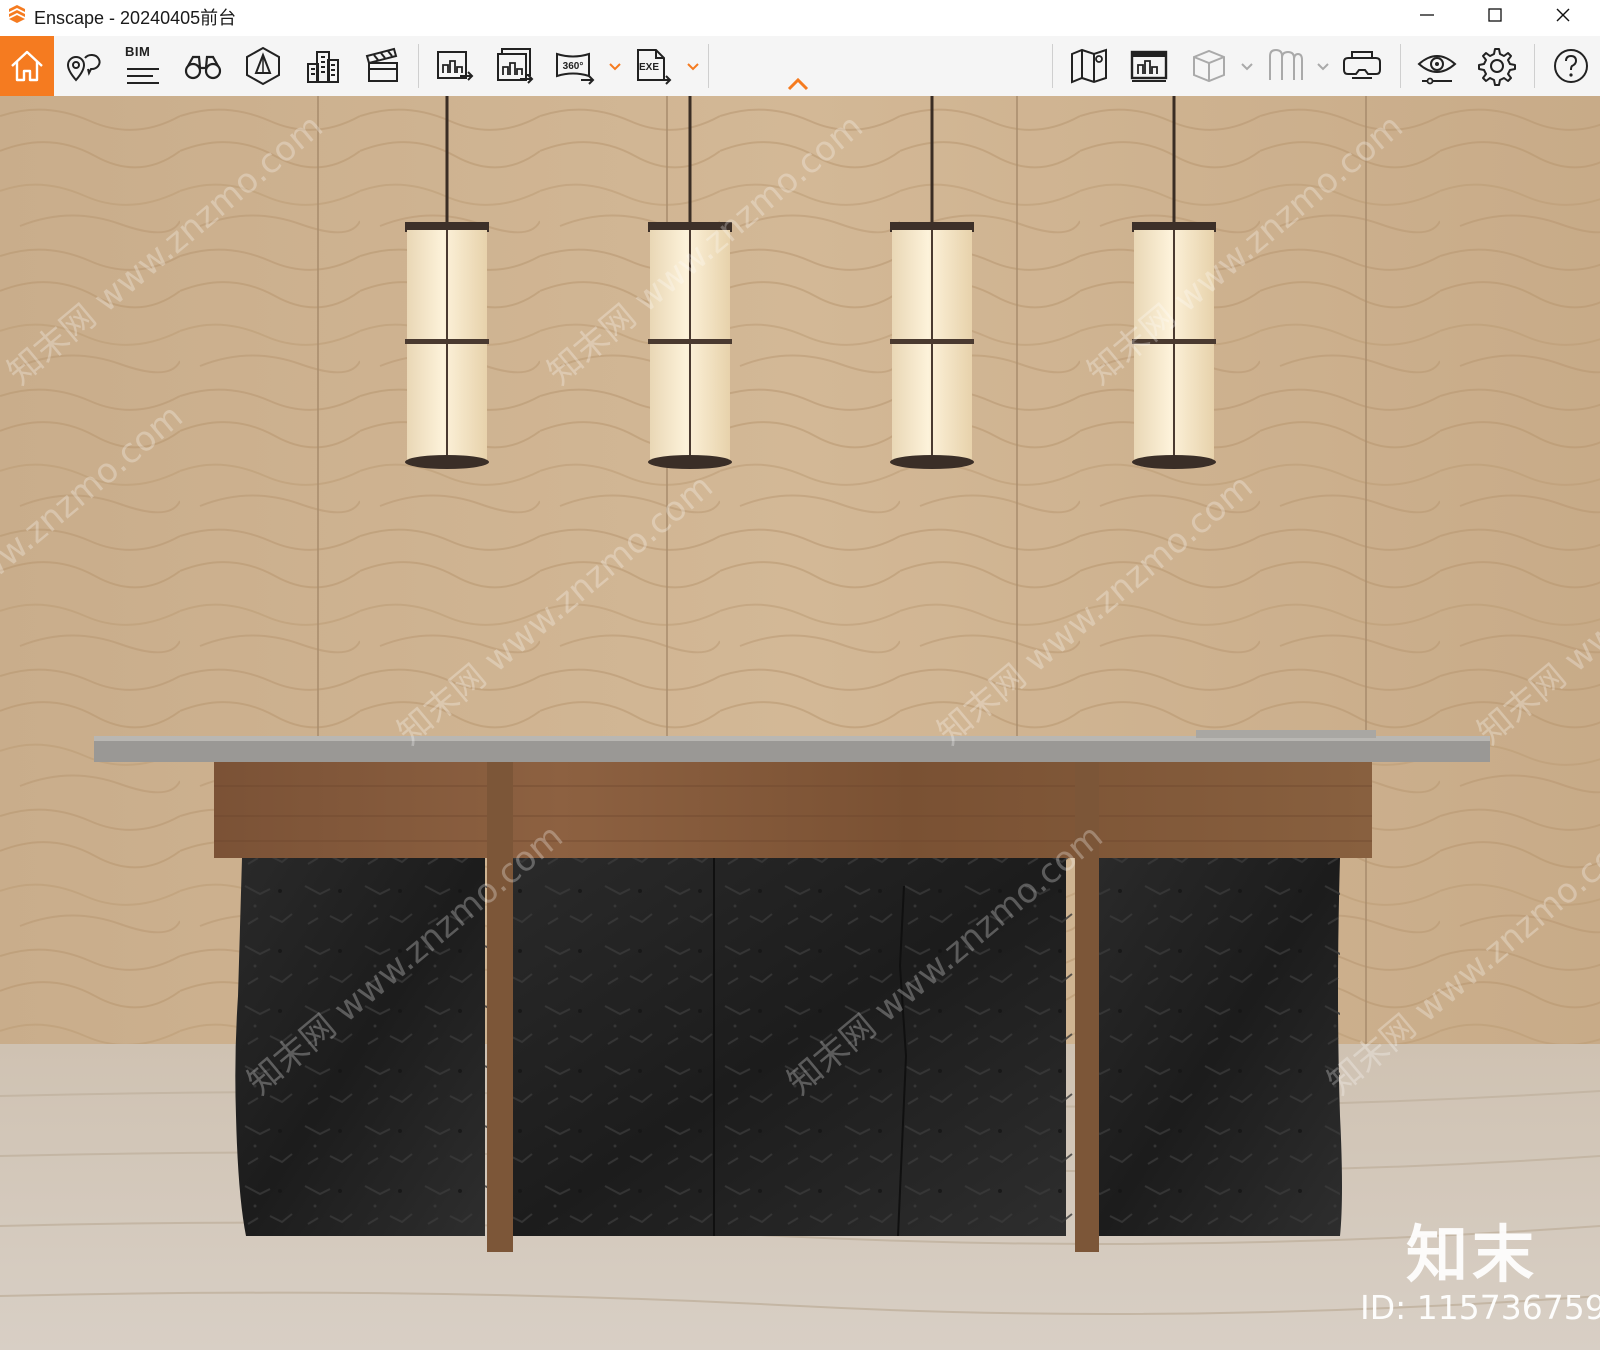 The image size is (1600, 1350). I want to click on buildings-button, so click(323, 66).